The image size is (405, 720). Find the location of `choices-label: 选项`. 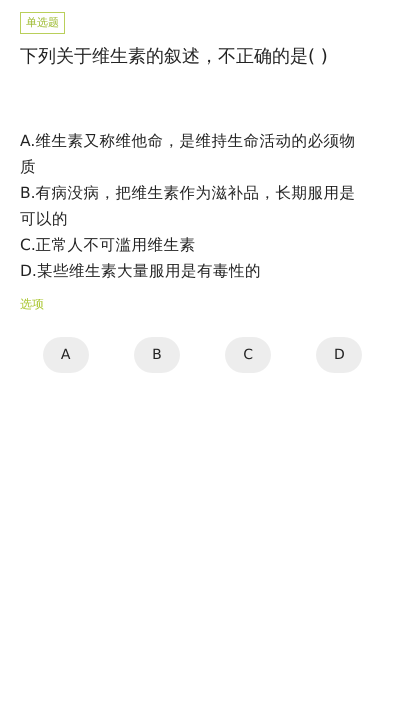

choices-label: 选项 is located at coordinates (32, 304).